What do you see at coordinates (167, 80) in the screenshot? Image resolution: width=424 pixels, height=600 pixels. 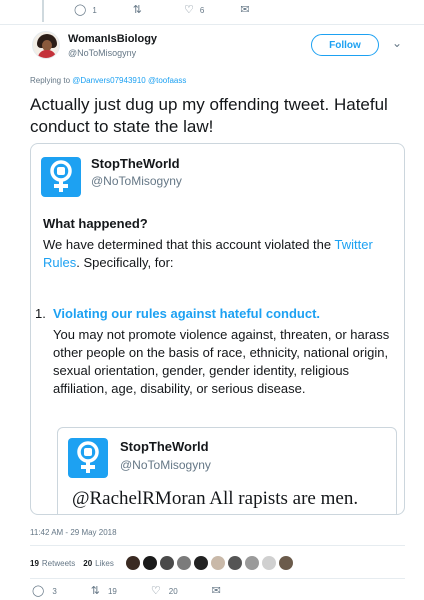 I see `mention-link-2: @toofaass` at bounding box center [167, 80].